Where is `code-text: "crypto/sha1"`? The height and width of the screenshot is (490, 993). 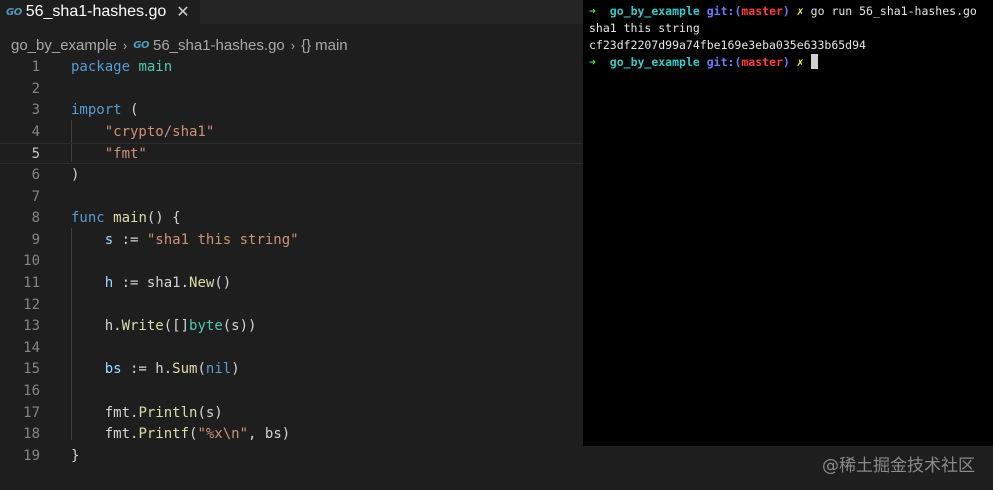
code-text: "crypto/sha1" is located at coordinates (143, 132).